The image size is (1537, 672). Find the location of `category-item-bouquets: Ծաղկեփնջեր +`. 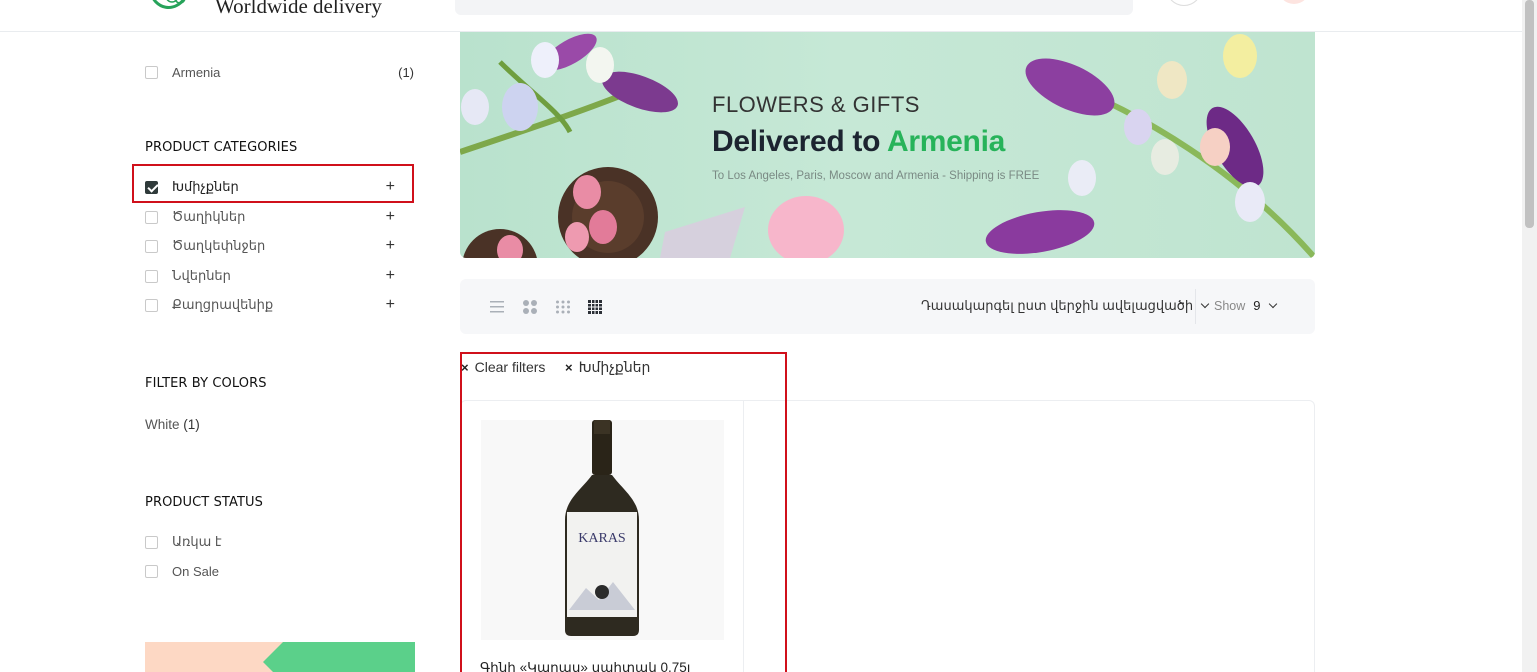

category-item-bouquets: Ծաղկեփնջեր + is located at coordinates (280, 246).